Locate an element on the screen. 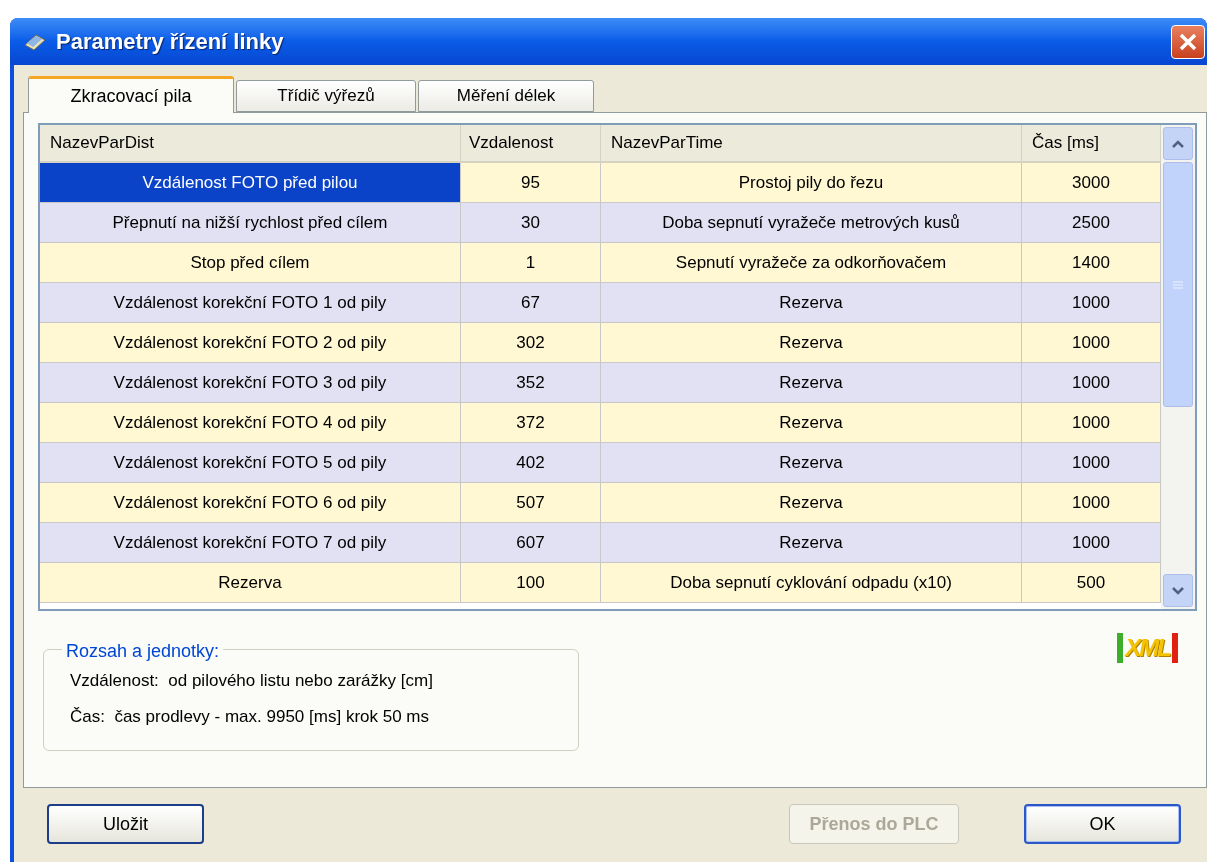  table-cell: Doba sepnutí cyklování odpadu (x10) is located at coordinates (811, 583).